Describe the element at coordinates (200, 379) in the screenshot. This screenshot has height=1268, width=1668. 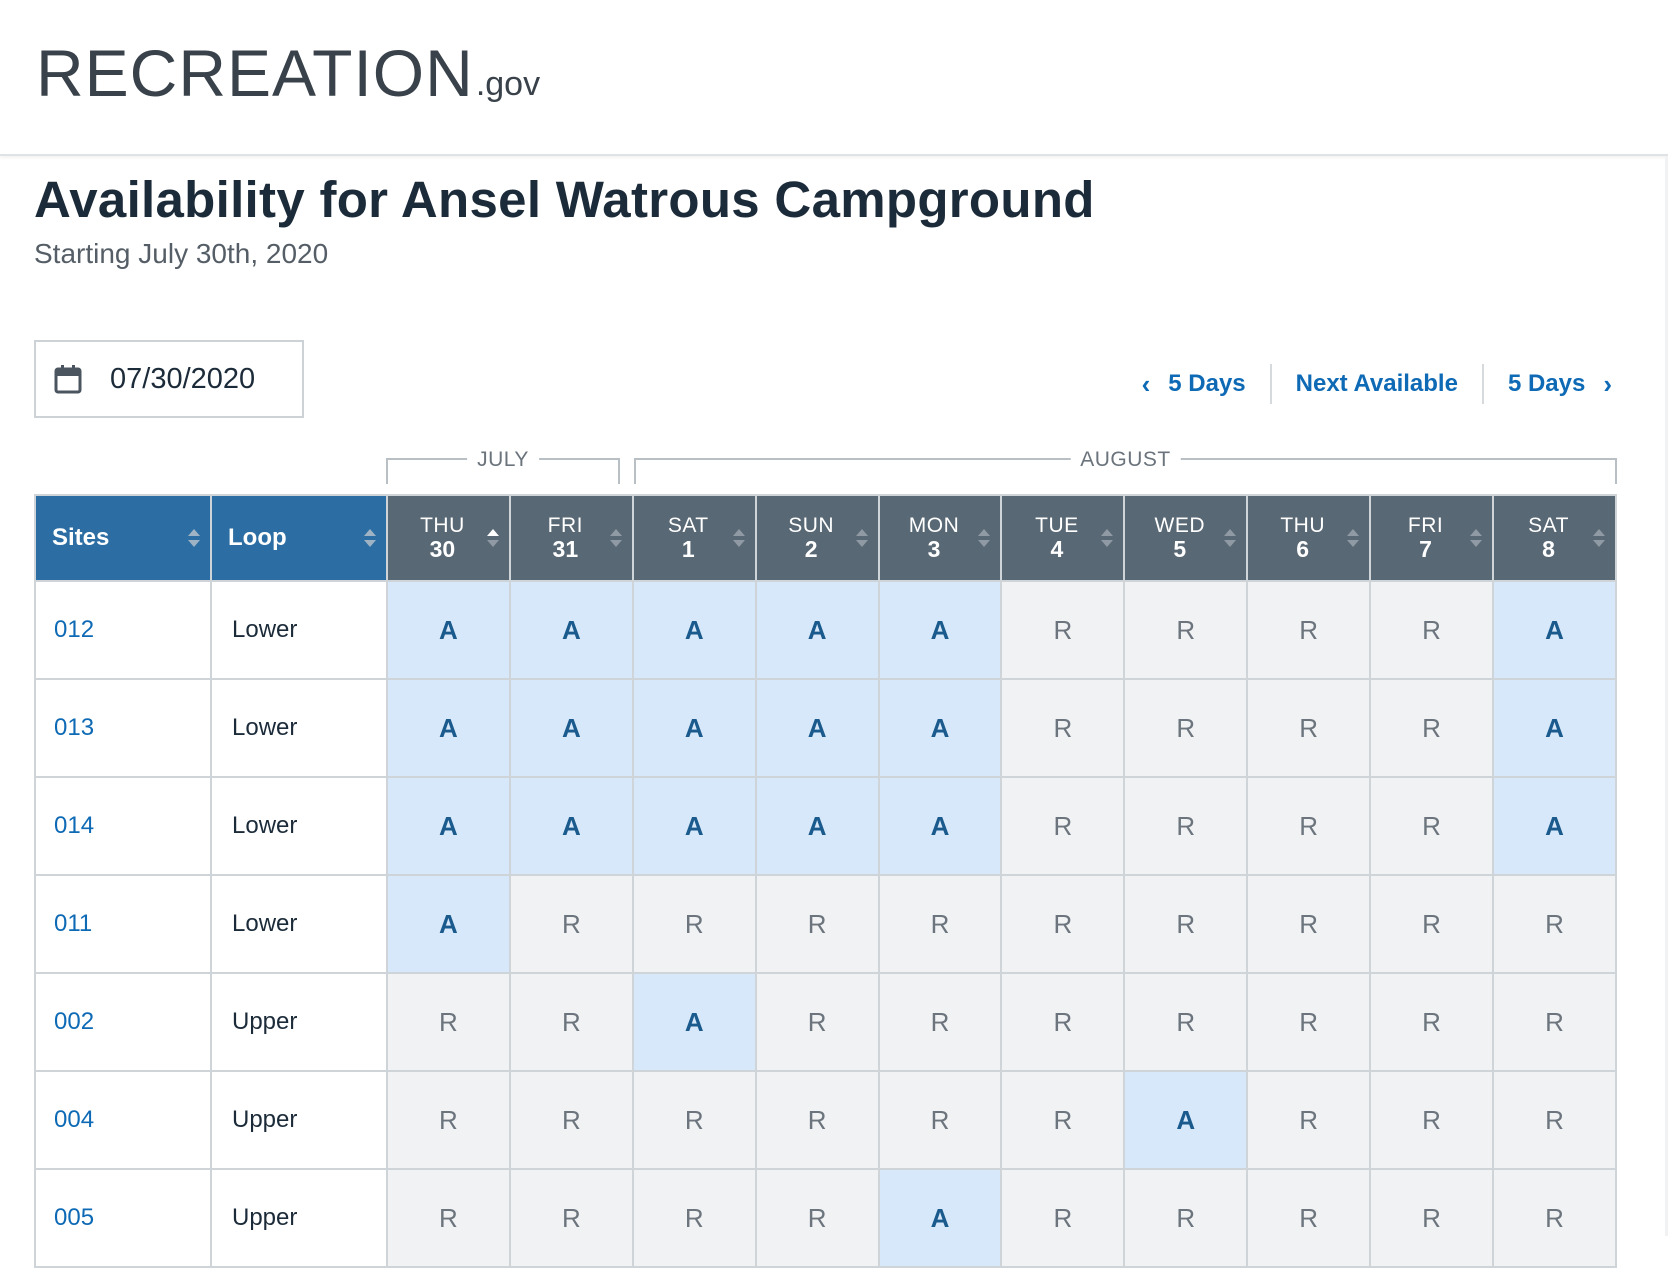
I see `date-input` at that location.